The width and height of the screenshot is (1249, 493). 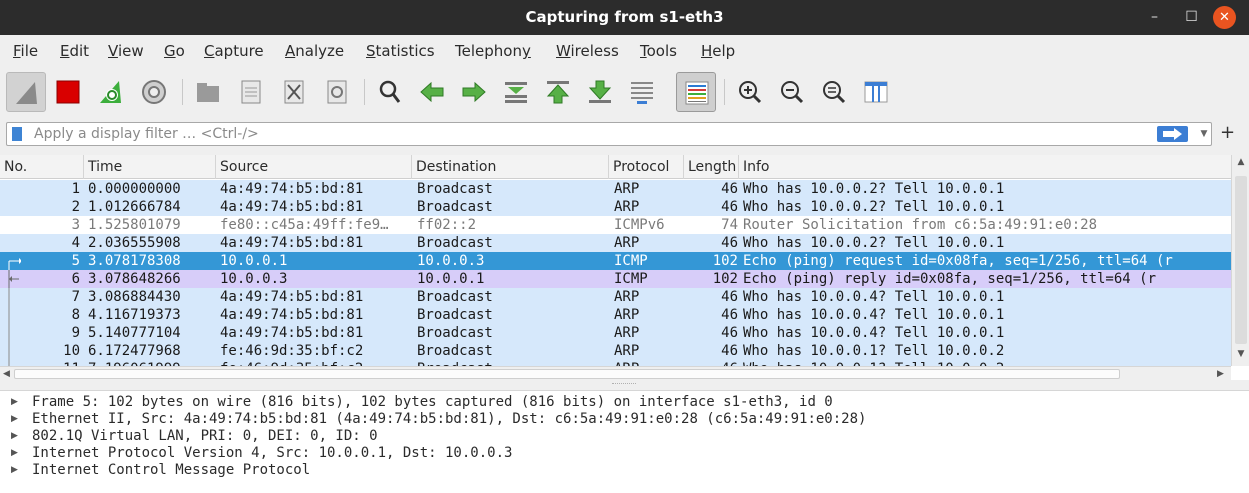 What do you see at coordinates (75, 243) in the screenshot?
I see `cell-no: 4` at bounding box center [75, 243].